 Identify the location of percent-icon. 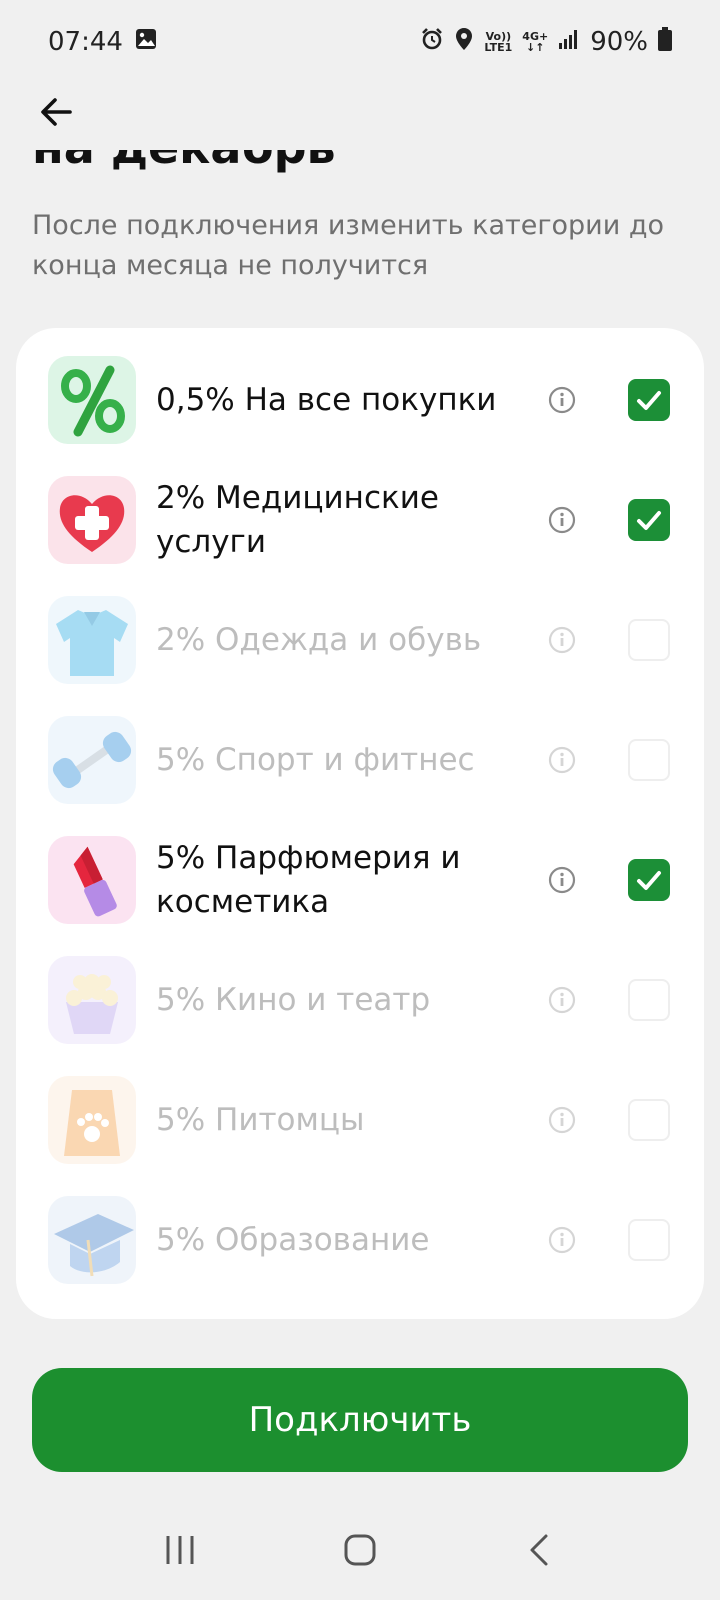
(92, 400).